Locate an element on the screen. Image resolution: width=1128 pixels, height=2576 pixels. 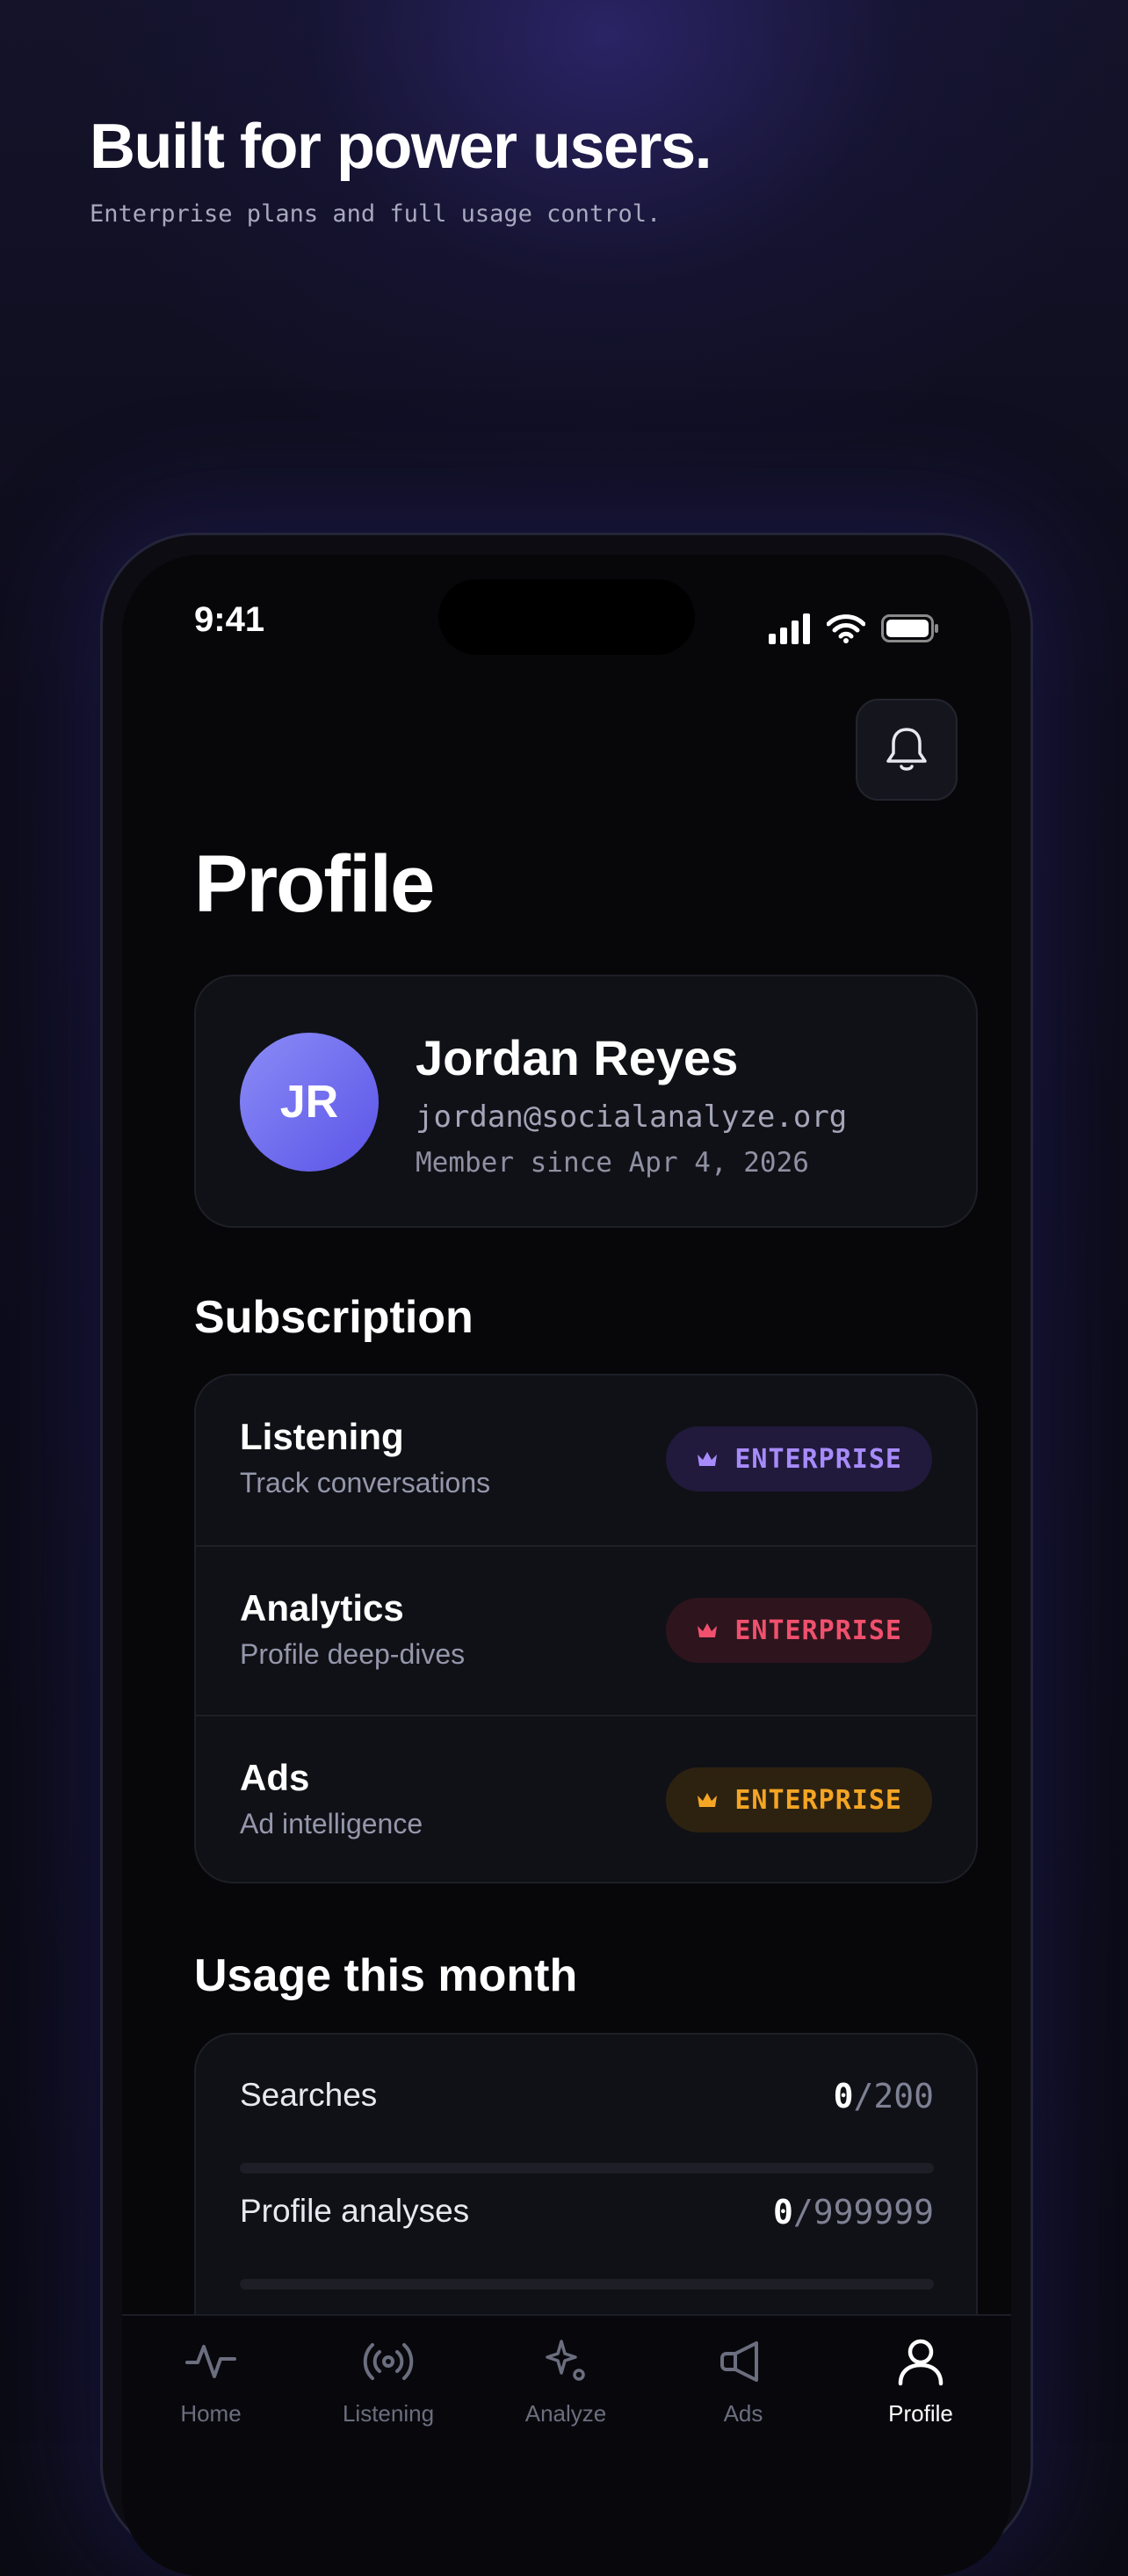
battery-icon is located at coordinates (910, 628).